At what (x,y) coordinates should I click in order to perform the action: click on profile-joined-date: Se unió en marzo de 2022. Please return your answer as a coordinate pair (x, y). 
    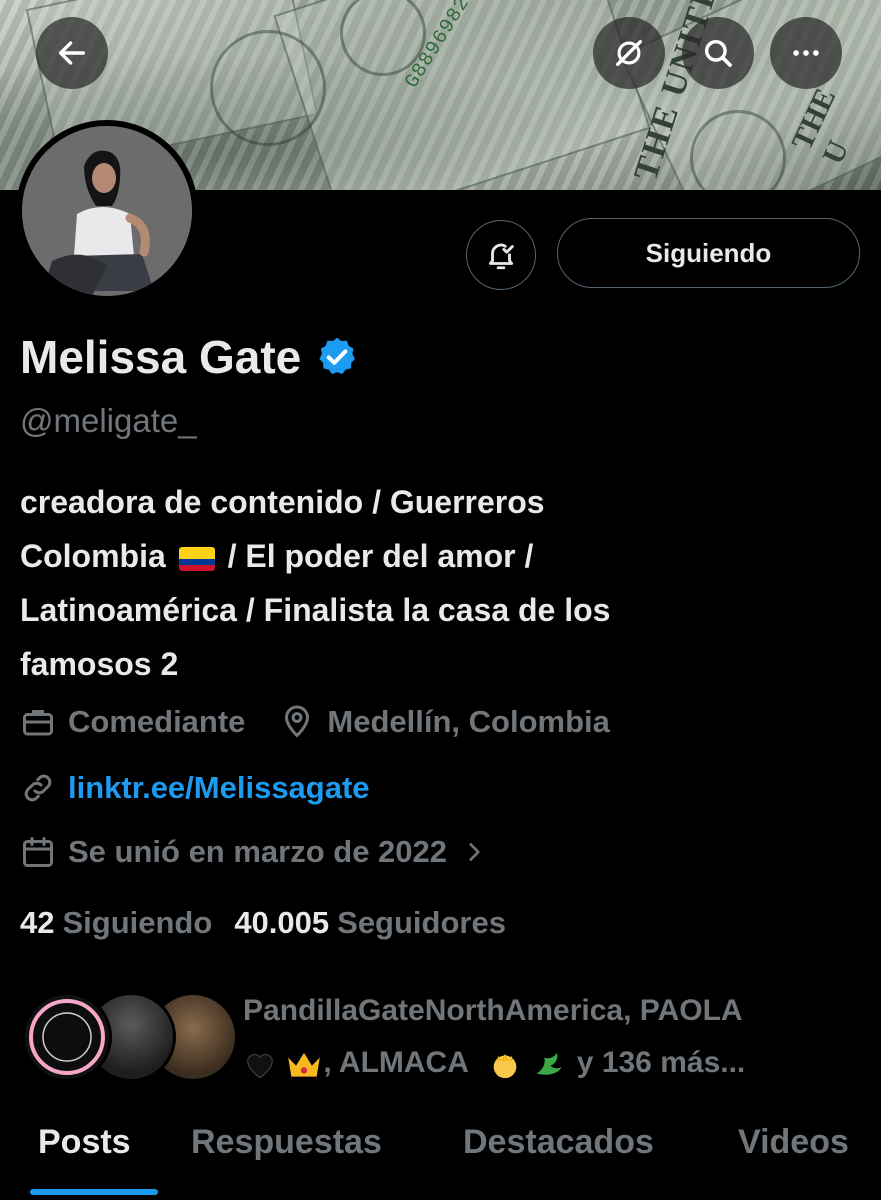
    Looking at the image, I should click on (258, 851).